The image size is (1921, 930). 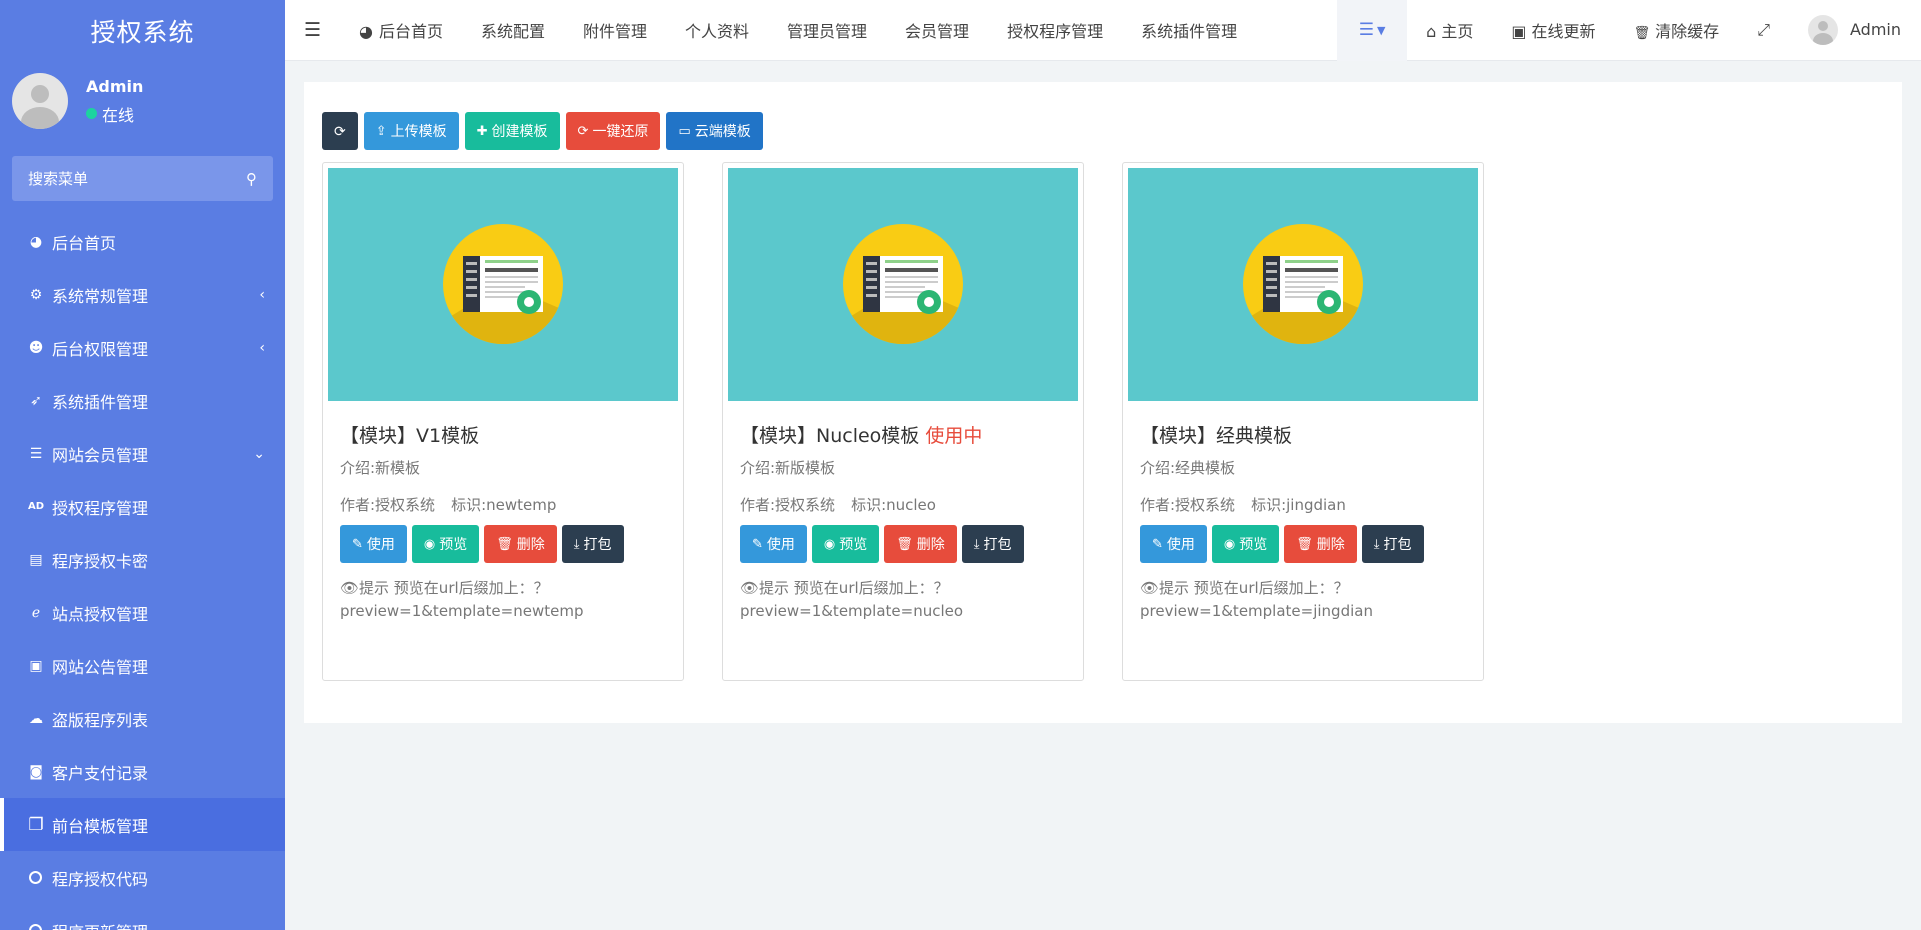 I want to click on upload-template-label: 上传模板, so click(x=418, y=131).